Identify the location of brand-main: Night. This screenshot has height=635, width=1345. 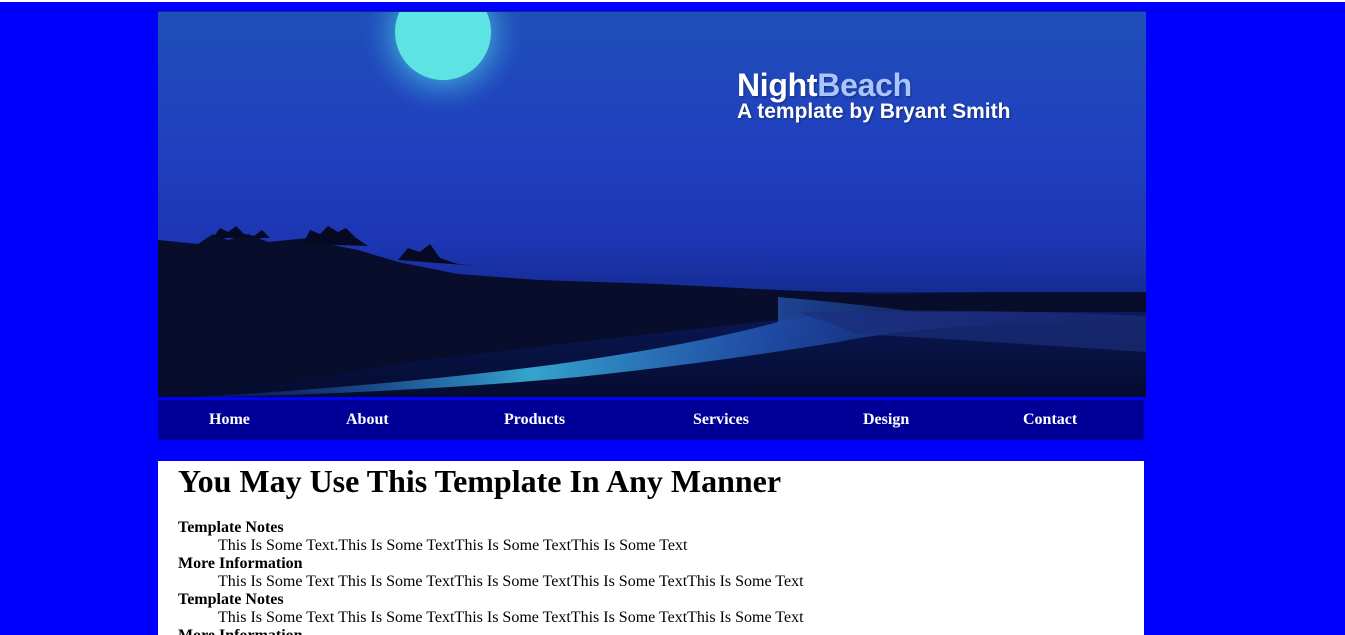
(777, 85).